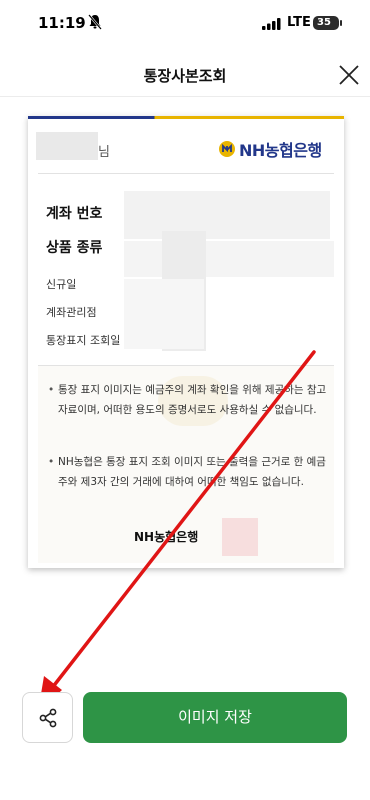 Image resolution: width=370 pixels, height=800 pixels. I want to click on bell-slash-icon, so click(95, 22).